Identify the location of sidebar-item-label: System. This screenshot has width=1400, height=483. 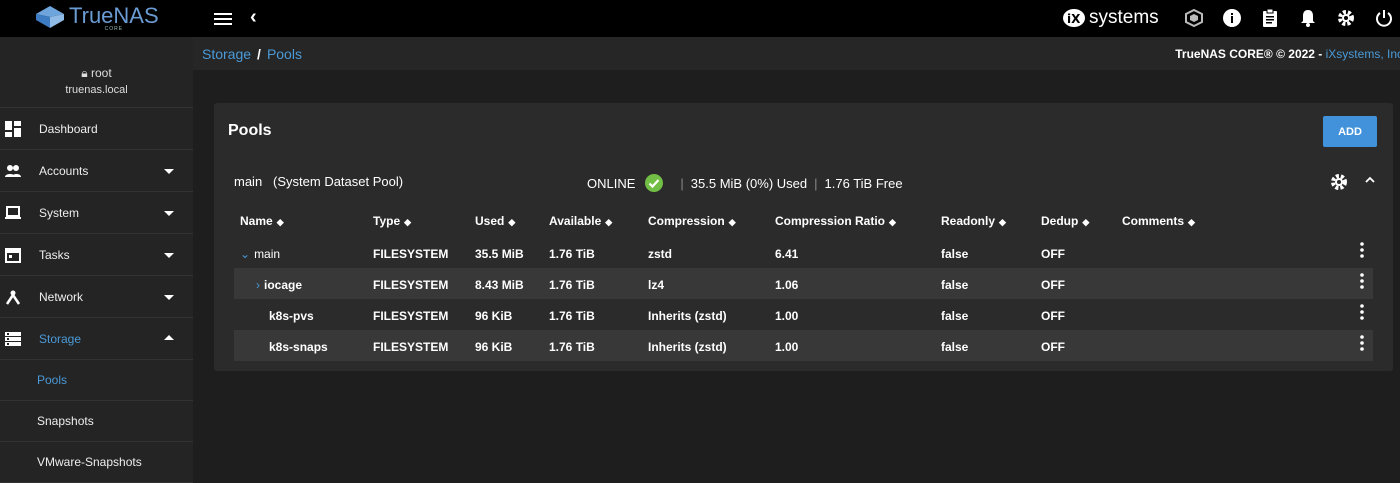
(59, 212).